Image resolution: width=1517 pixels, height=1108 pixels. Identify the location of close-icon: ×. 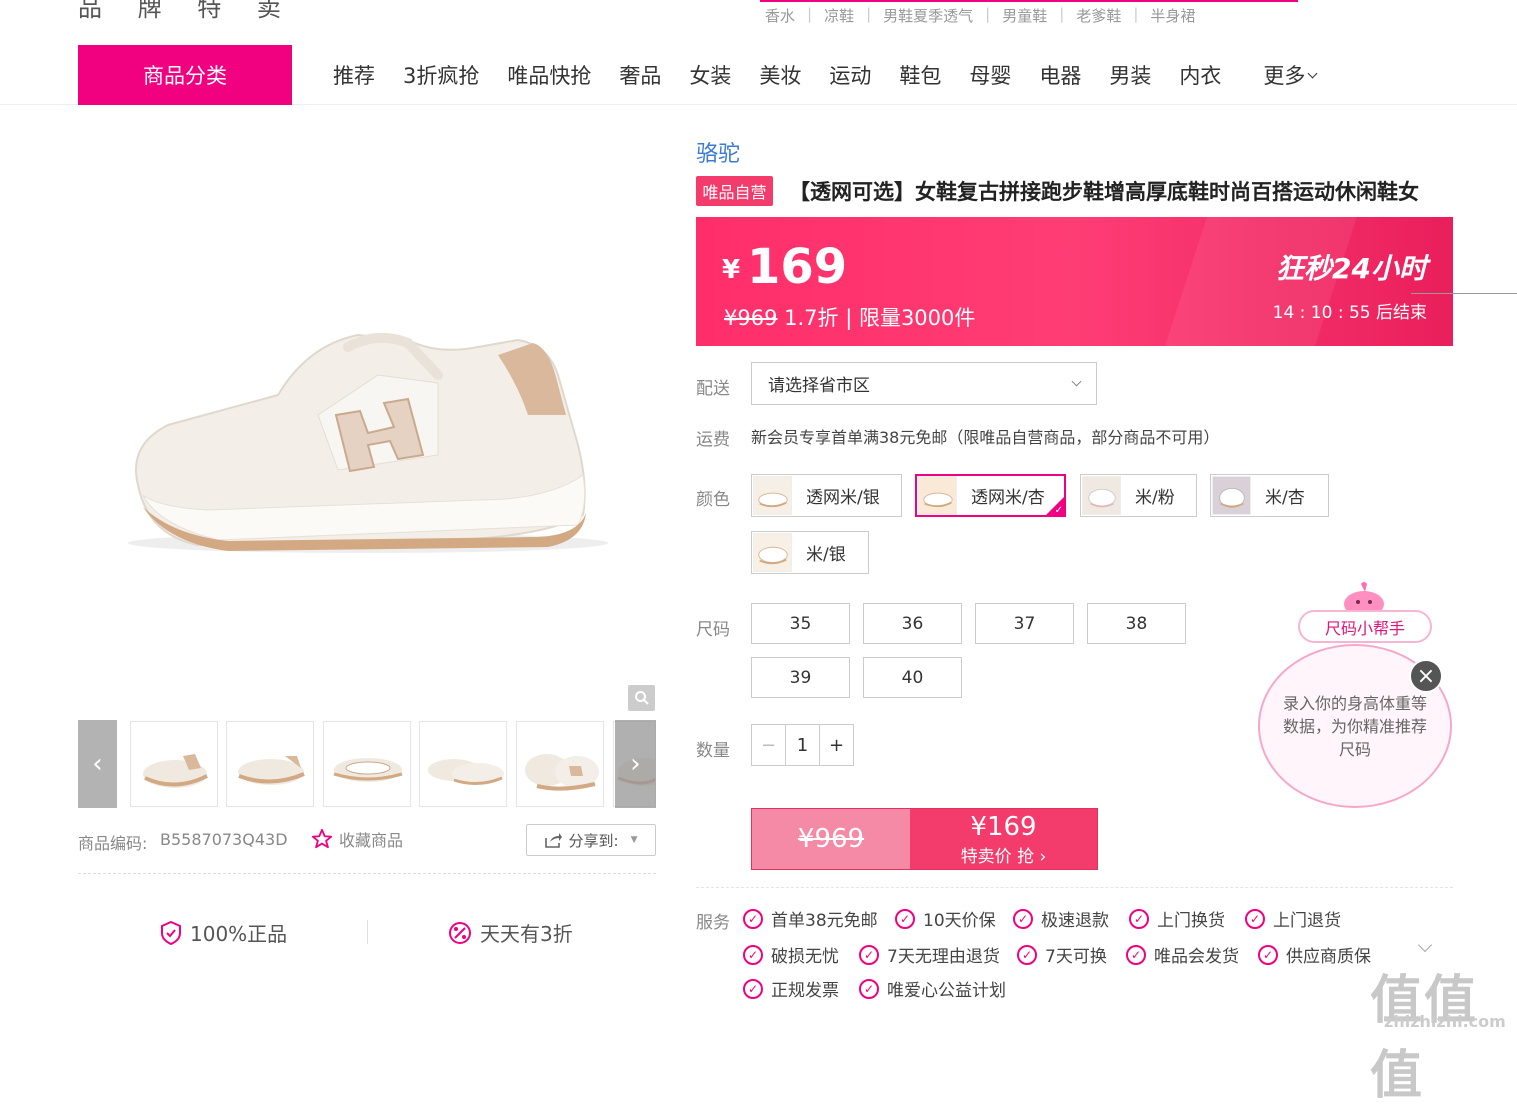
(1426, 676).